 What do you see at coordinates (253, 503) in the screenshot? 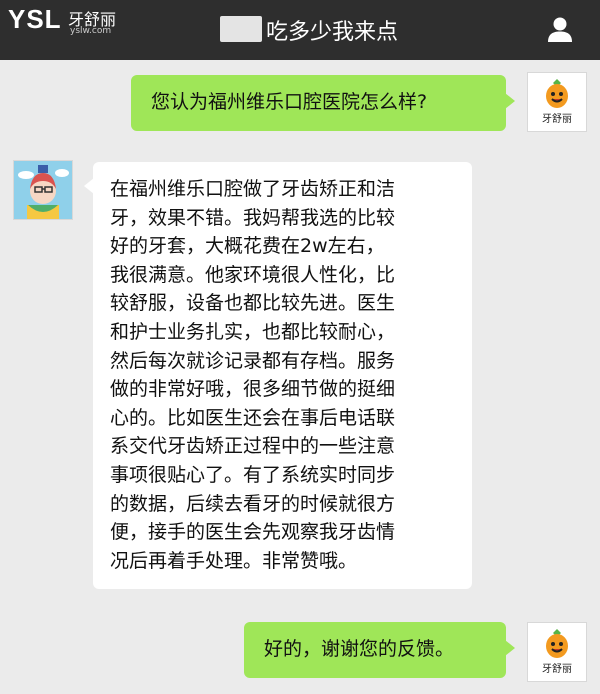
I see `message-line: 的数据，后续去看牙的时候就很方` at bounding box center [253, 503].